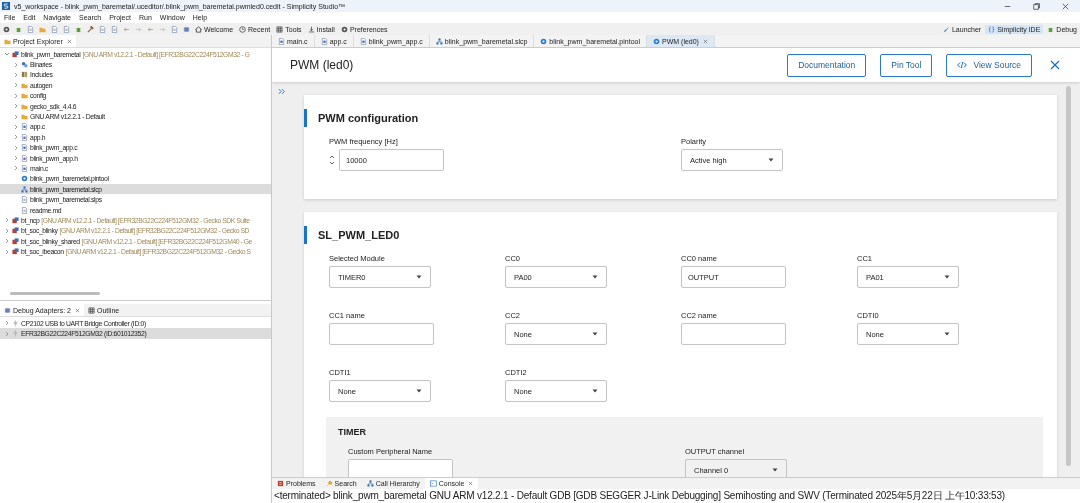 This screenshot has height=503, width=1080. Describe the element at coordinates (280, 483) in the screenshot. I see `error-icon` at that location.